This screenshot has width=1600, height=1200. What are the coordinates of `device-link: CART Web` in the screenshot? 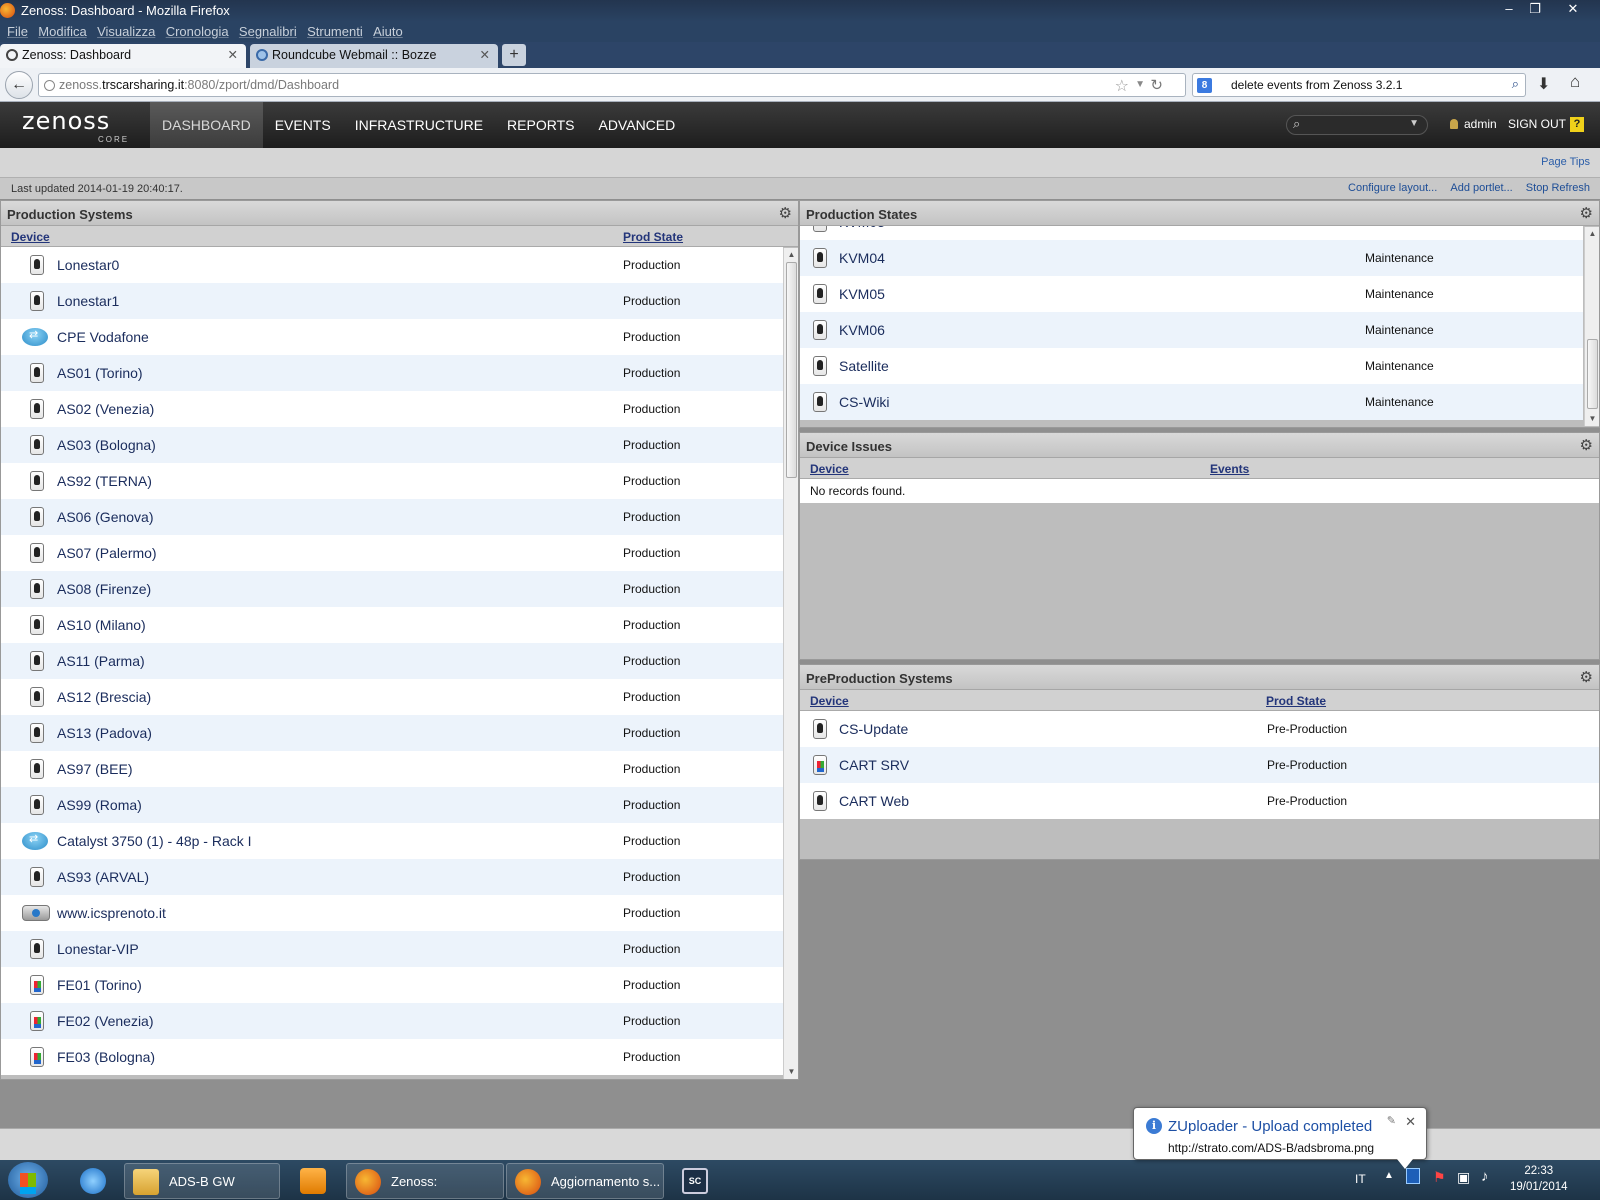 It's located at (874, 801).